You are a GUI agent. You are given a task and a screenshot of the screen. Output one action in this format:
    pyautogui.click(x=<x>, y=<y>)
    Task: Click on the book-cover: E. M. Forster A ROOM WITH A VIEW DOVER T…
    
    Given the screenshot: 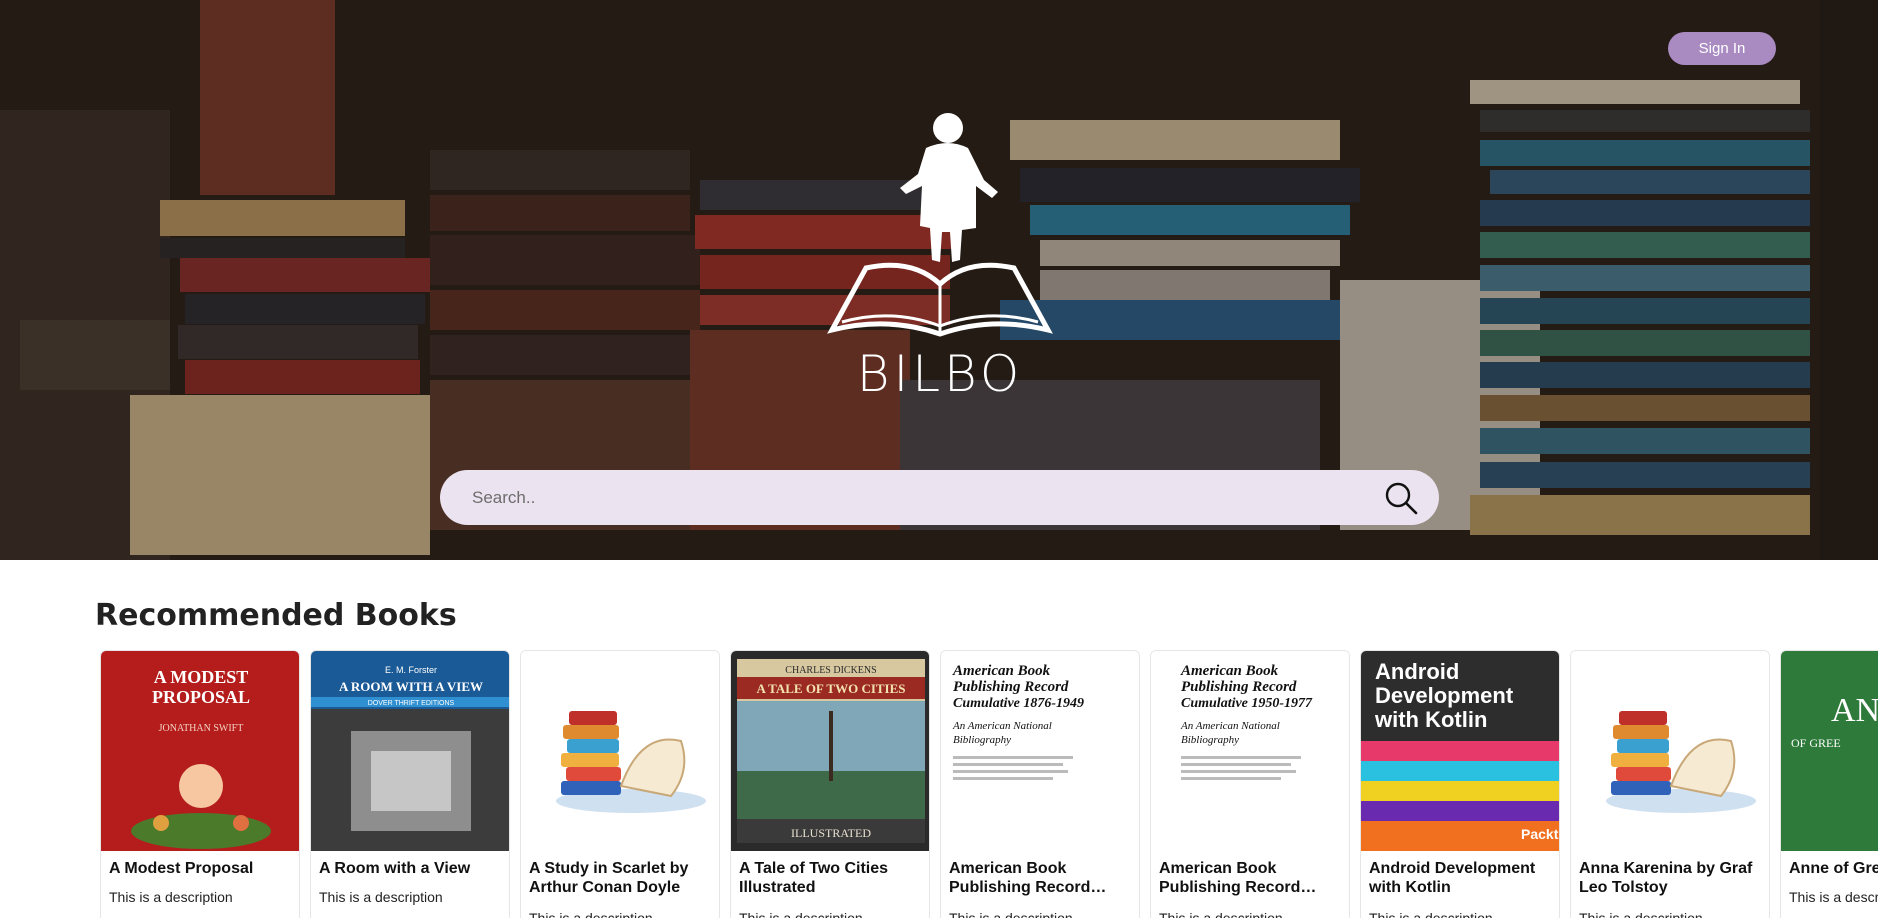 What is the action you would take?
    pyautogui.click(x=410, y=751)
    